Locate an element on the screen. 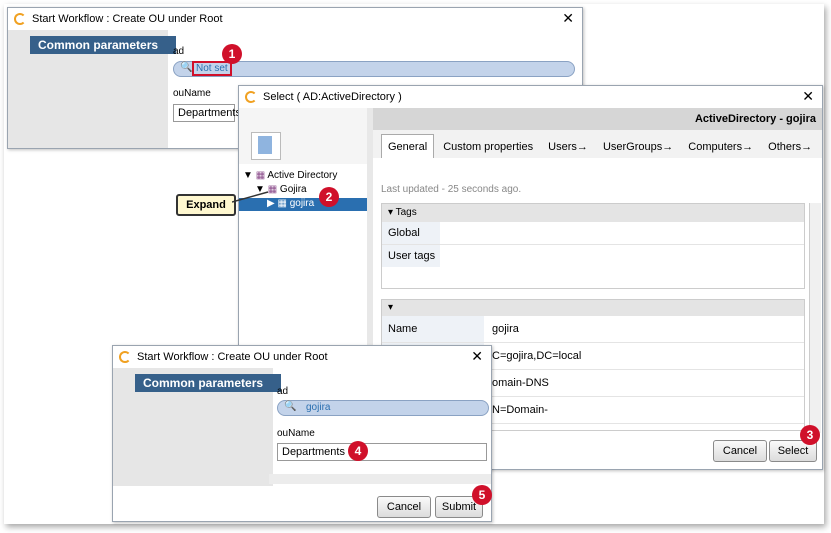  tab-usergroups: UserGroups→ is located at coordinates (638, 147).